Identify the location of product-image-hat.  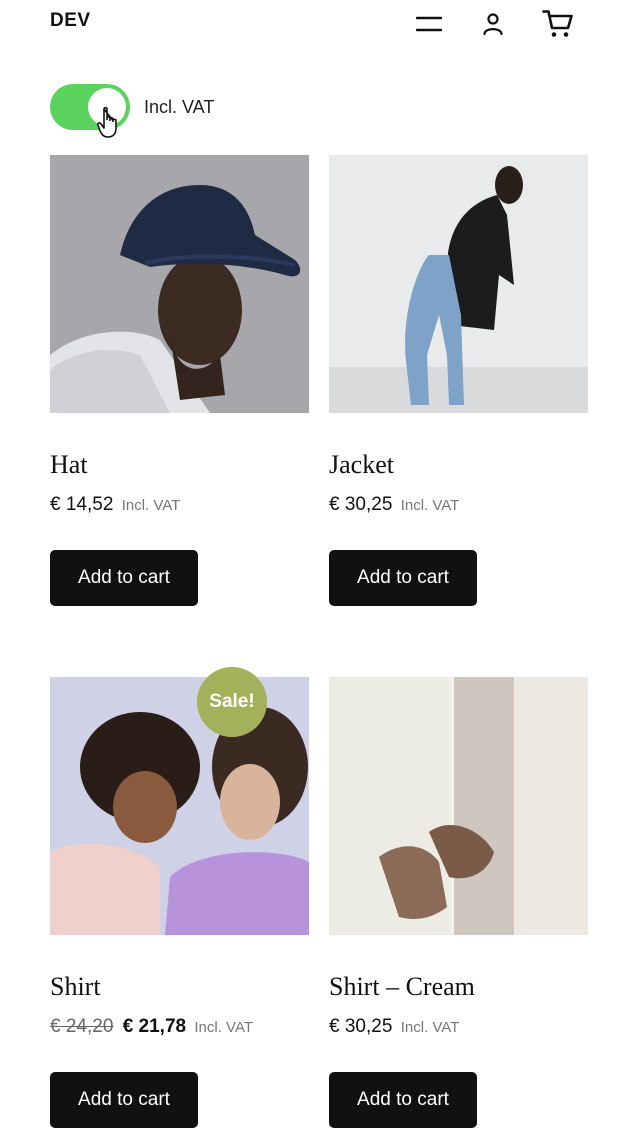
(179, 284).